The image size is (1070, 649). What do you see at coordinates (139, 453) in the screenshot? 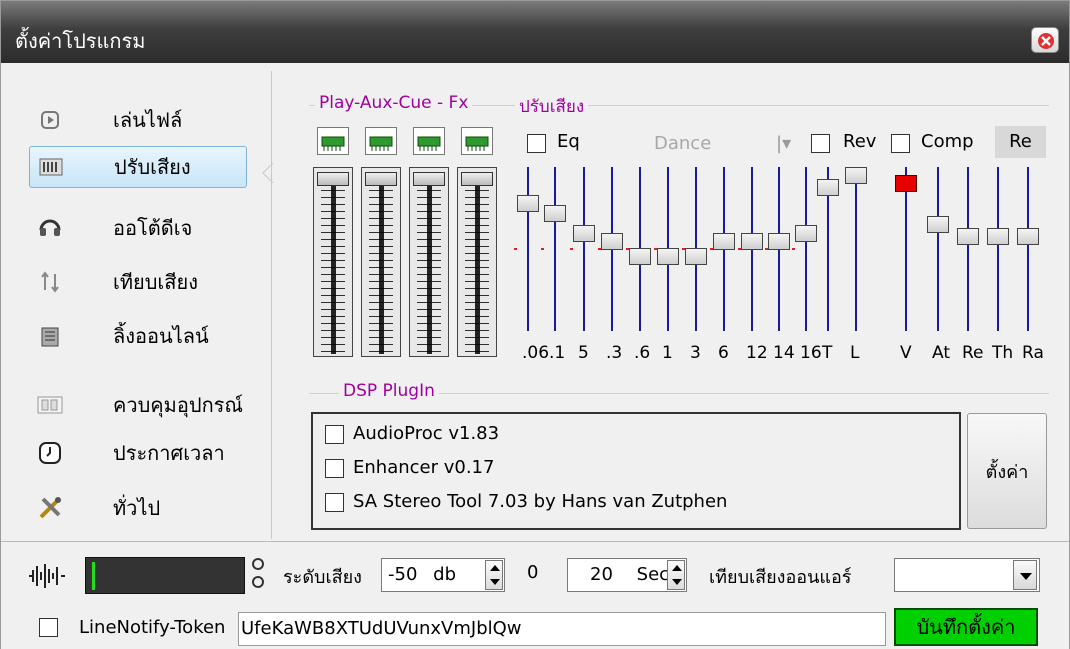
I see `sidebar-item-time-announce: ประกาศเวลา` at bounding box center [139, 453].